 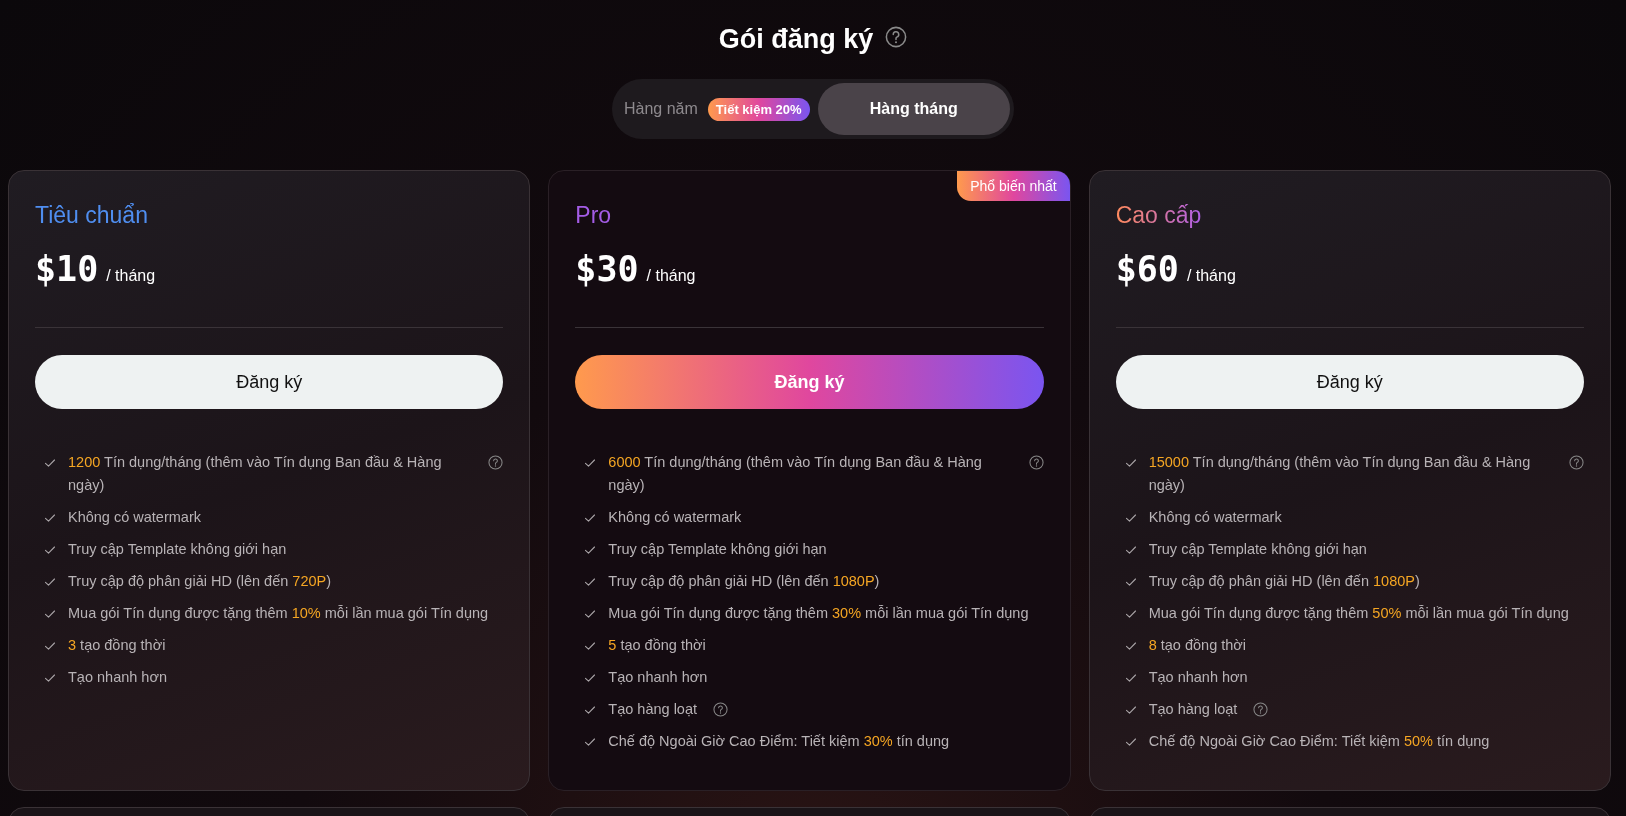 What do you see at coordinates (796, 39) in the screenshot?
I see `page-title: Gói đăng ký` at bounding box center [796, 39].